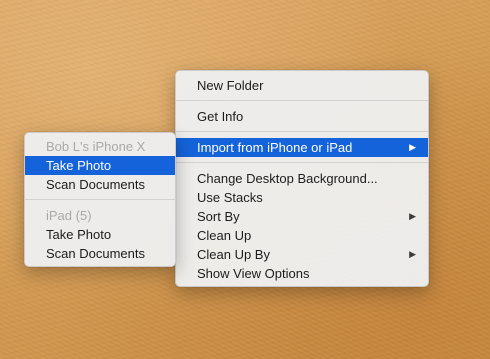 The height and width of the screenshot is (359, 490). Describe the element at coordinates (218, 216) in the screenshot. I see `menu-item-label: Sort By` at that location.